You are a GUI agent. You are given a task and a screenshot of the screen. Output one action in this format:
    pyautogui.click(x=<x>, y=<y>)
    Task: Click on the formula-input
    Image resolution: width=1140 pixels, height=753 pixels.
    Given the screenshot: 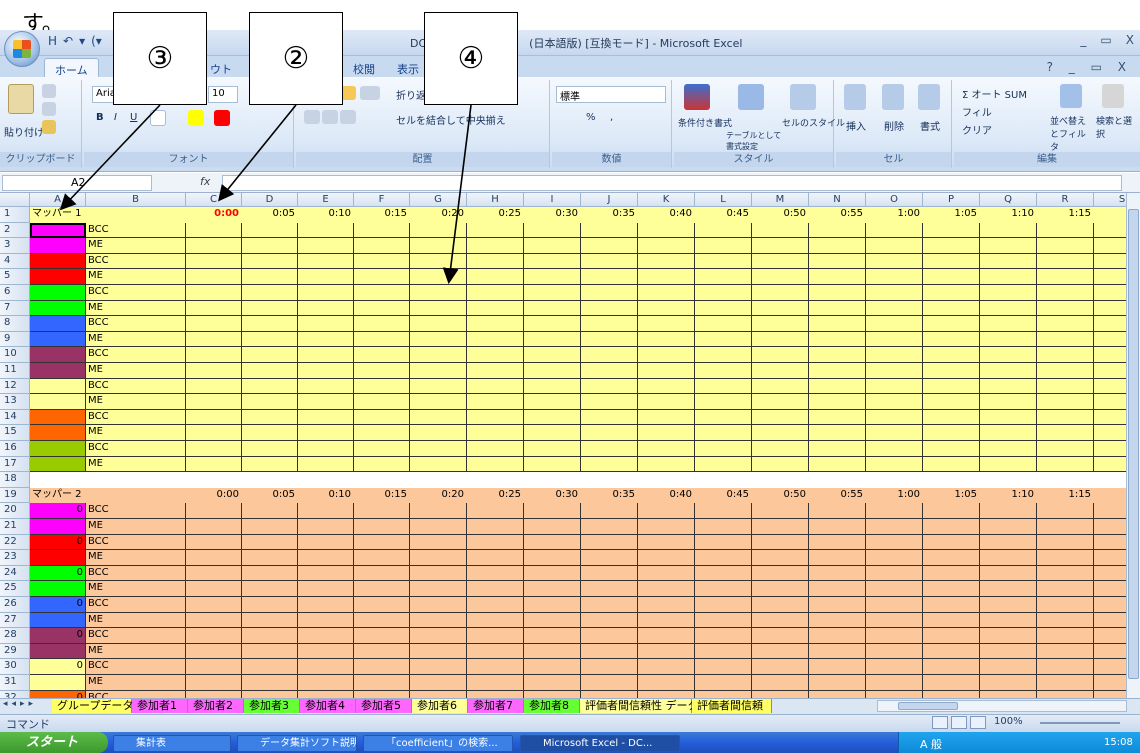 What is the action you would take?
    pyautogui.click(x=672, y=183)
    